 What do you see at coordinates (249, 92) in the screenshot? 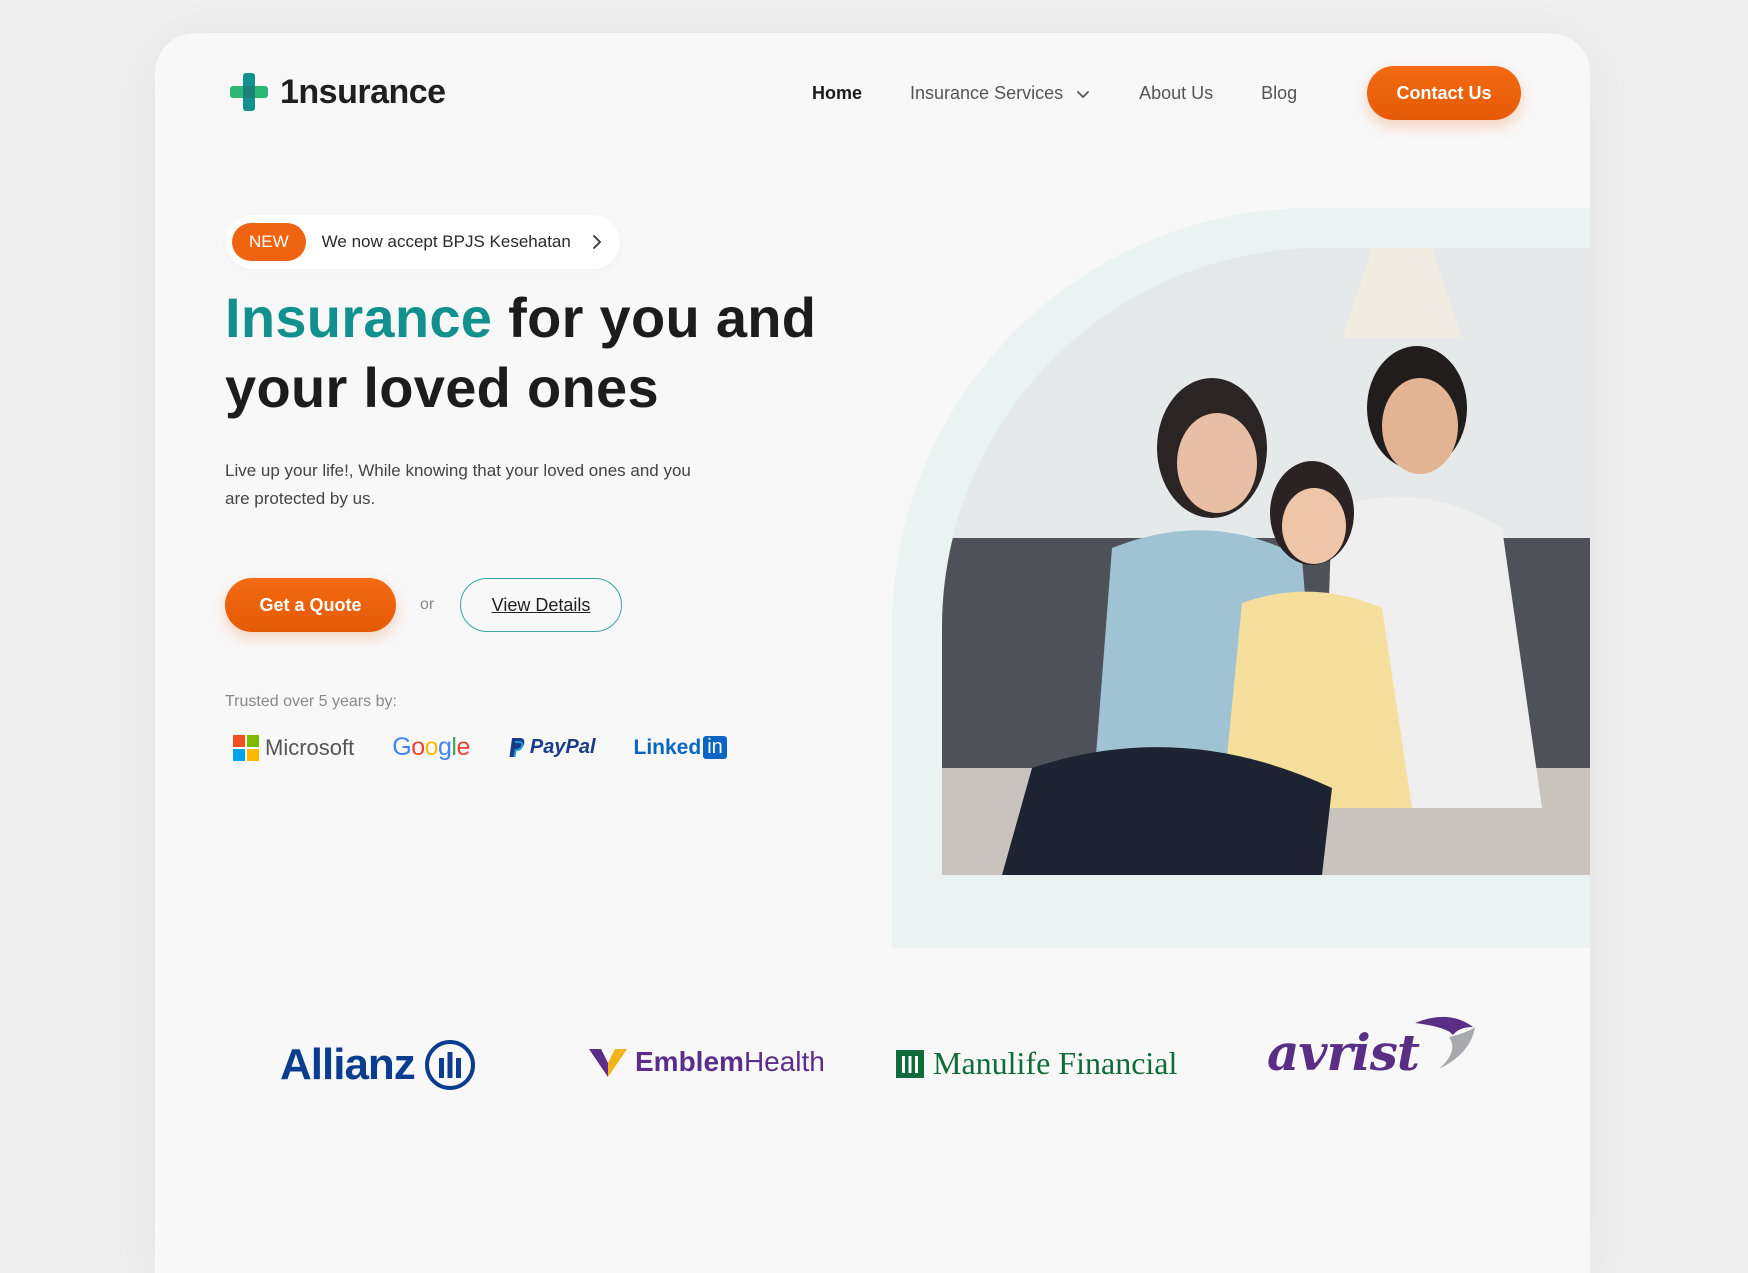
I see `cross-logo-icon` at bounding box center [249, 92].